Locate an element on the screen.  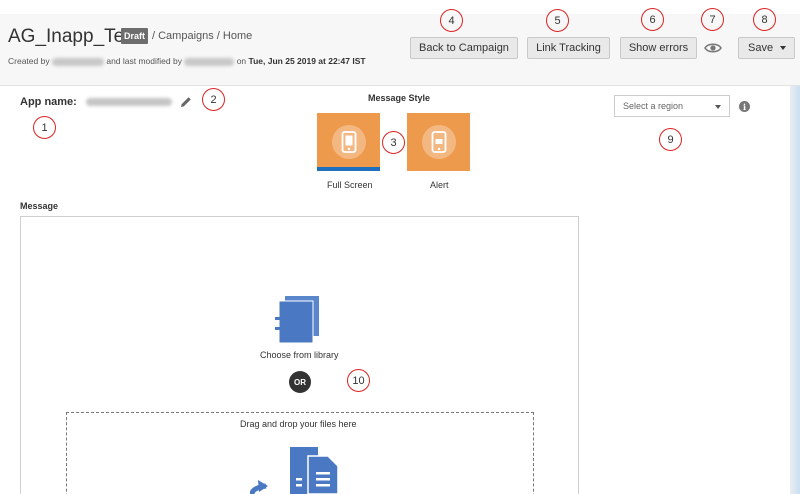
style-label-full-screen: Full Screen is located at coordinates (350, 185).